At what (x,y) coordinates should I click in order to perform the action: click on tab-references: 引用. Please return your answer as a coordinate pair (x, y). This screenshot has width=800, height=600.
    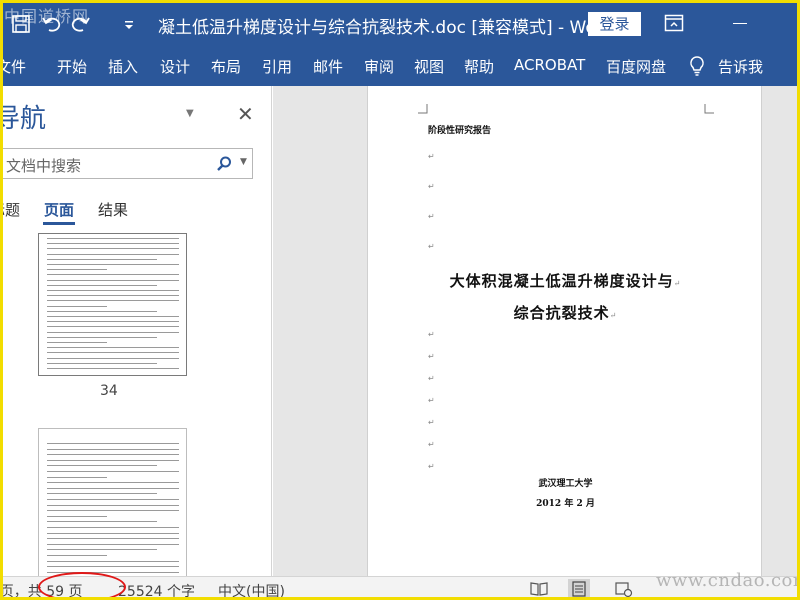
    Looking at the image, I should click on (277, 66).